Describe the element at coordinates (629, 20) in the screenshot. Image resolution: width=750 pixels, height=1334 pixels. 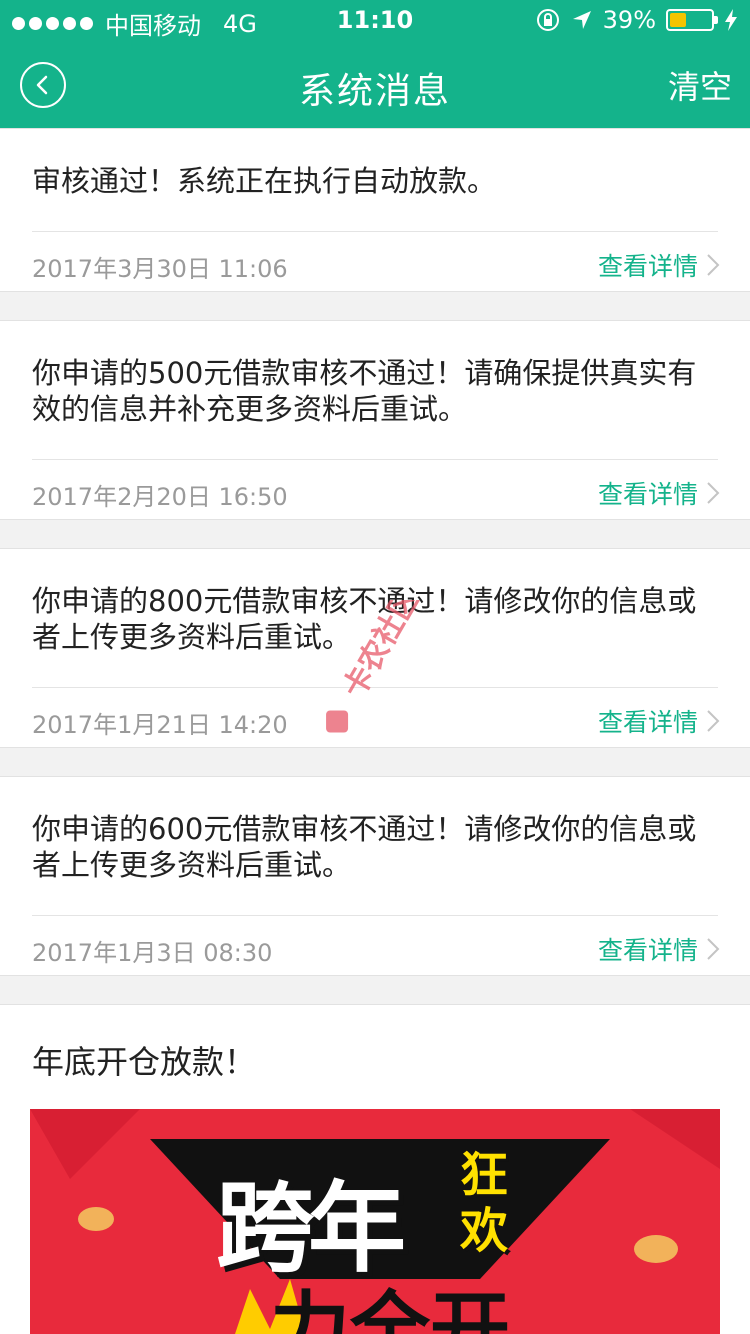
I see `battery-percent: 39%` at that location.